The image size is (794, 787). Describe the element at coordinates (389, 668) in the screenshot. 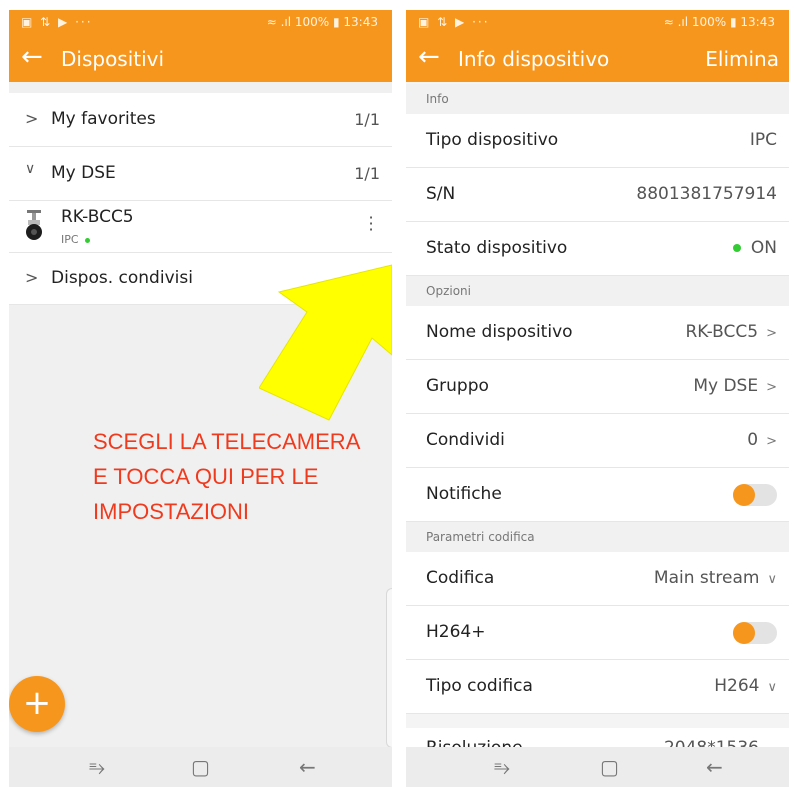

I see `edge-panel-handle` at that location.